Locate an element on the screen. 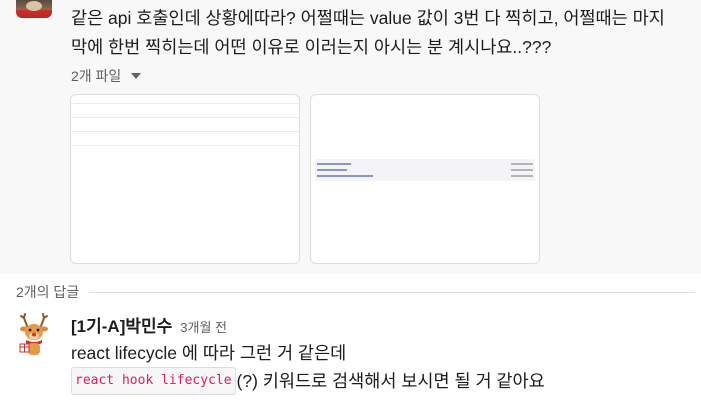 The image size is (701, 400). divider-line is located at coordinates (392, 292).